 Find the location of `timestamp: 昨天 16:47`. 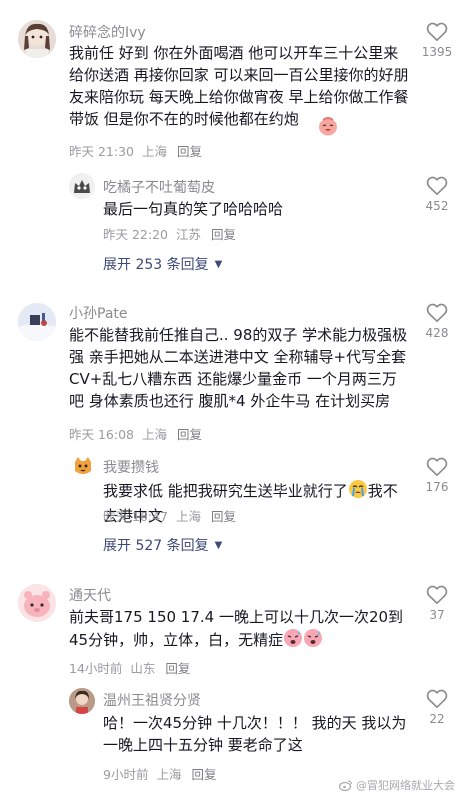

timestamp: 昨天 16:47 is located at coordinates (135, 516).